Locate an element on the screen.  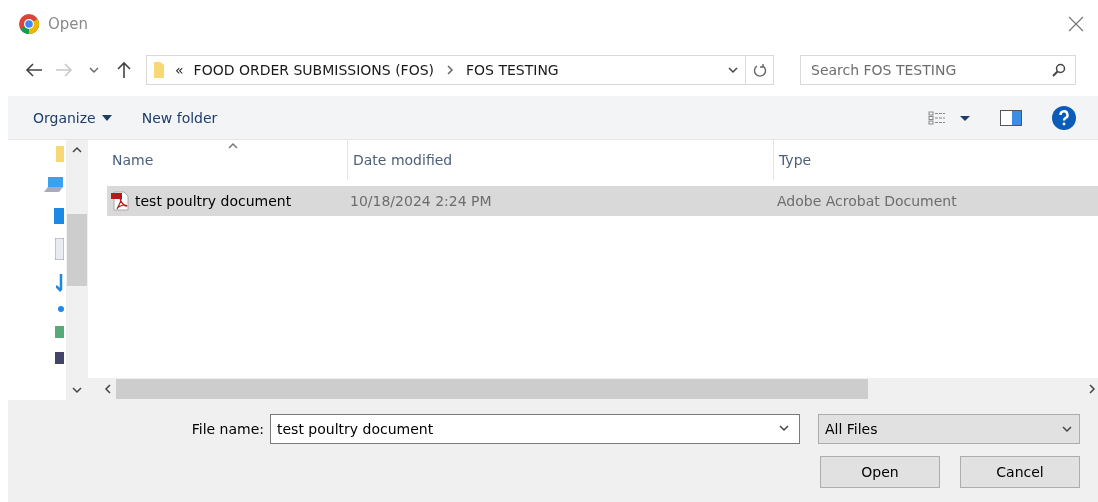
music-icon is located at coordinates (61, 309).